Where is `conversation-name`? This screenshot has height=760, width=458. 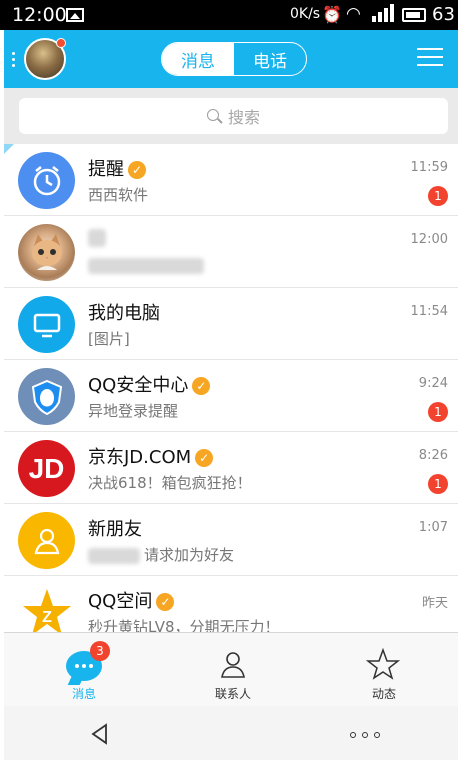
conversation-name is located at coordinates (97, 237).